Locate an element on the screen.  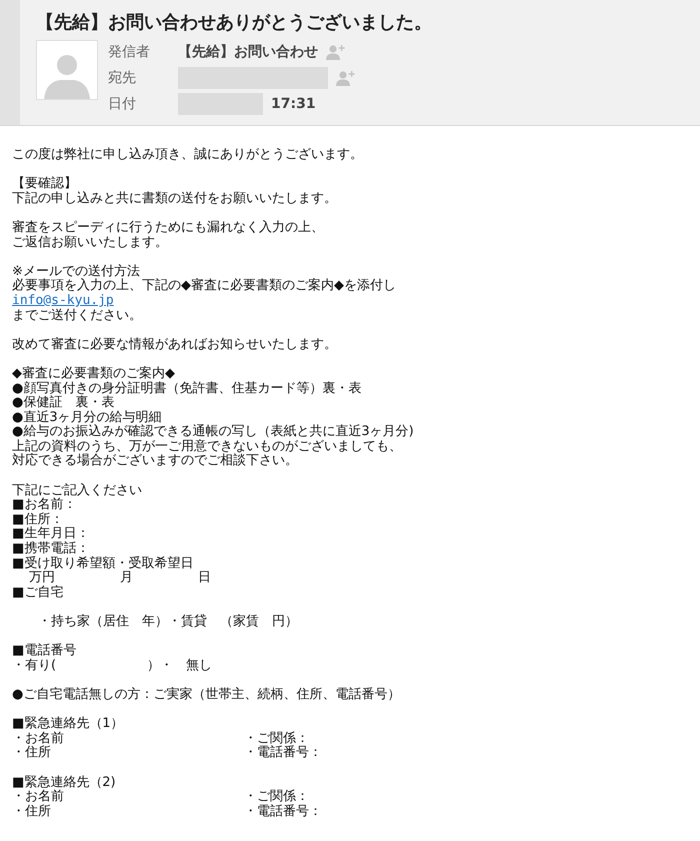
field-label: 宛先 is located at coordinates (122, 78).